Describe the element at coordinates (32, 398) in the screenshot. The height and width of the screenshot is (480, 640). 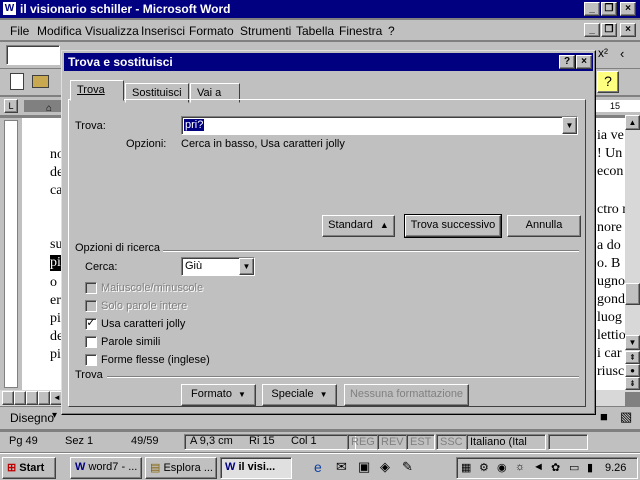
I see `page-layout-view-icon` at that location.